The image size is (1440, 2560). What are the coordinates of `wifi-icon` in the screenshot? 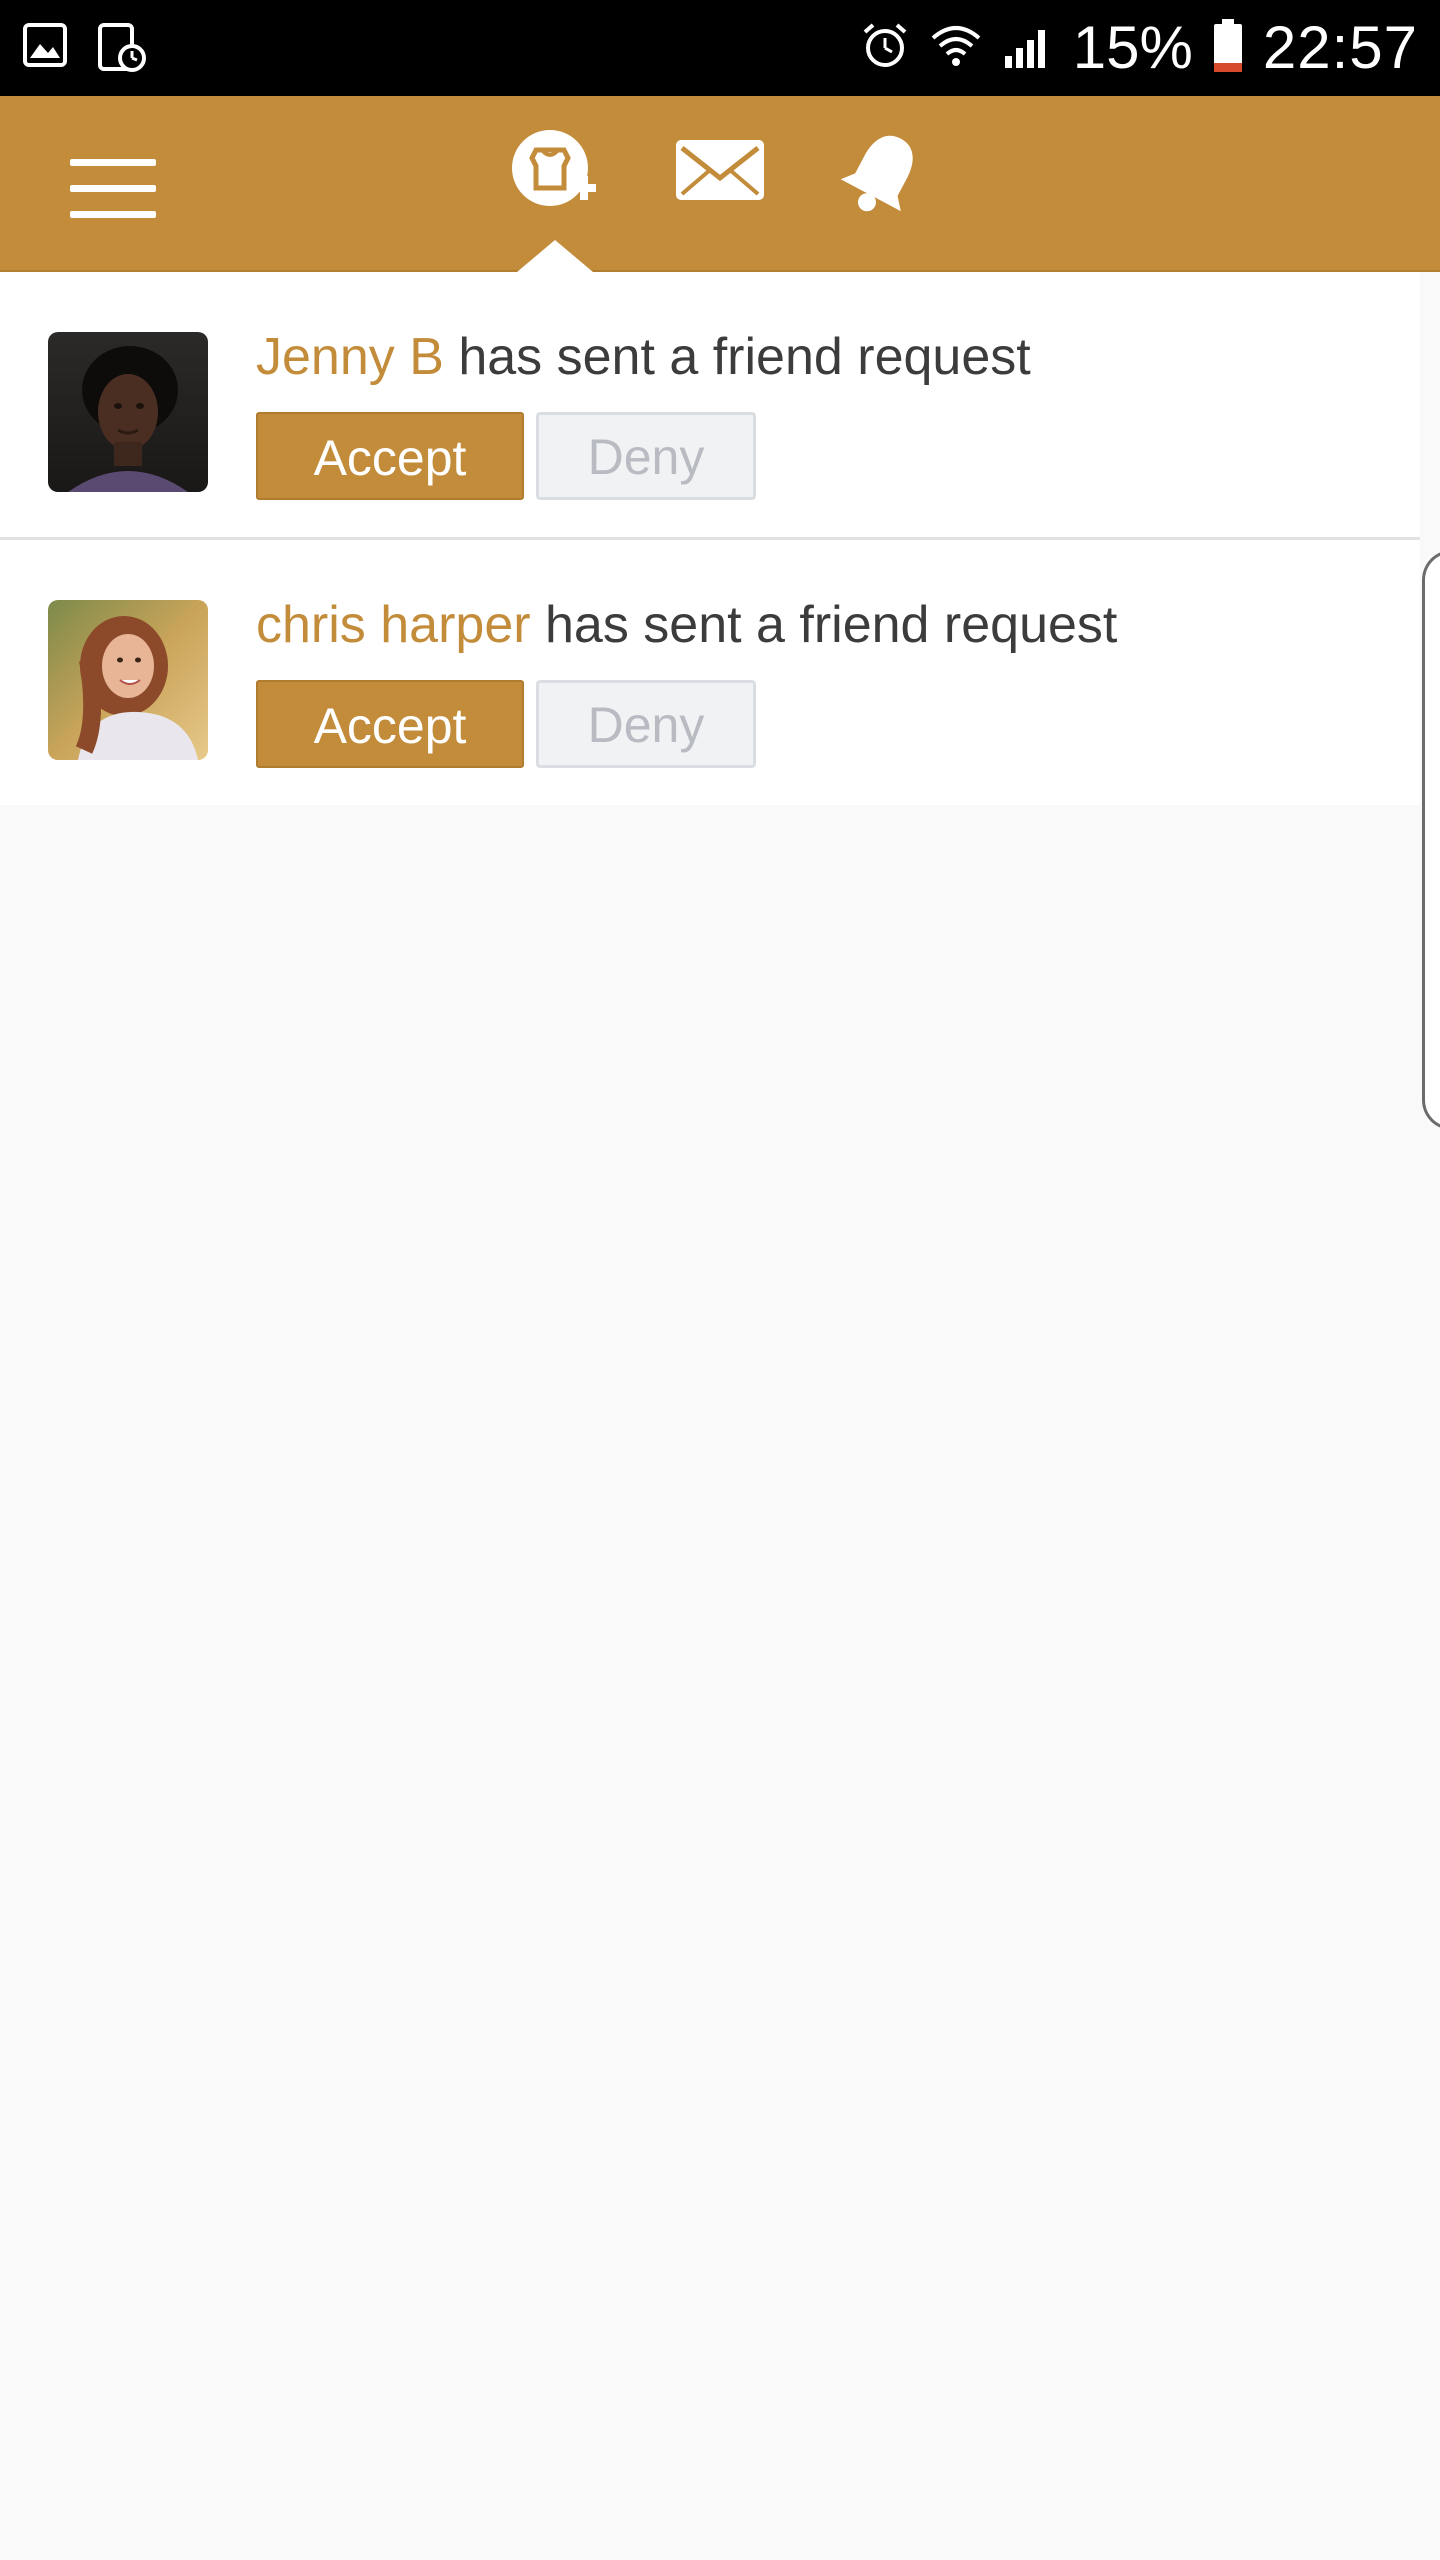 It's located at (956, 48).